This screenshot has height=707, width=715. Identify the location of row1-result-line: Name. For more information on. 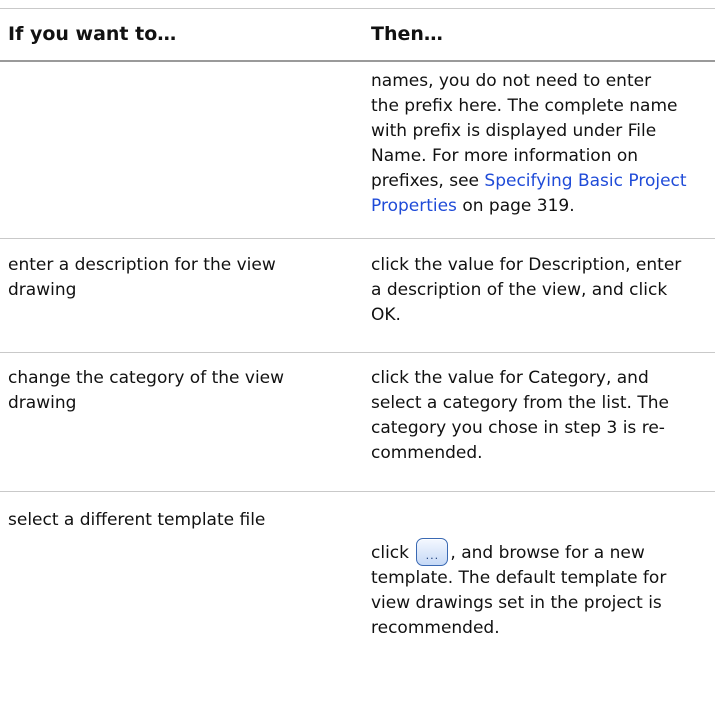
(505, 156).